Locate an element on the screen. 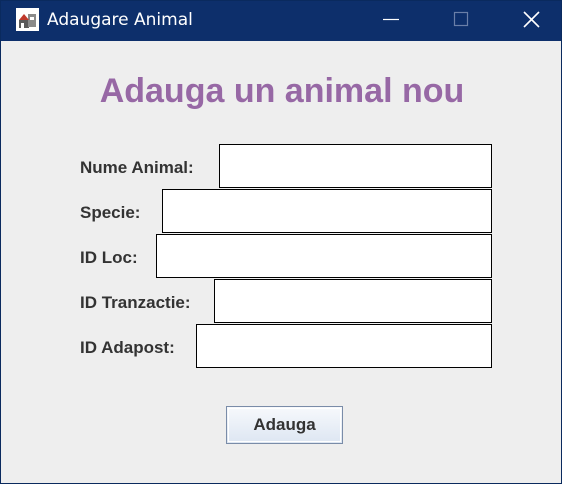 The width and height of the screenshot is (562, 484). title-bar: Adaugare Animal is located at coordinates (281, 21).